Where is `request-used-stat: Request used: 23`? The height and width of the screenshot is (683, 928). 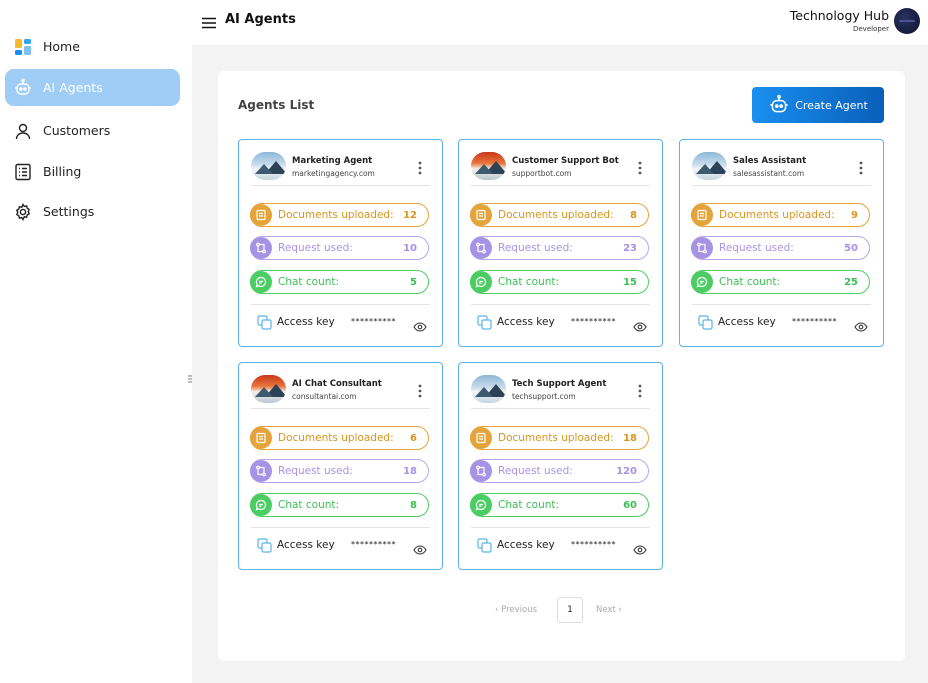
request-used-stat: Request used: 23 is located at coordinates (559, 248).